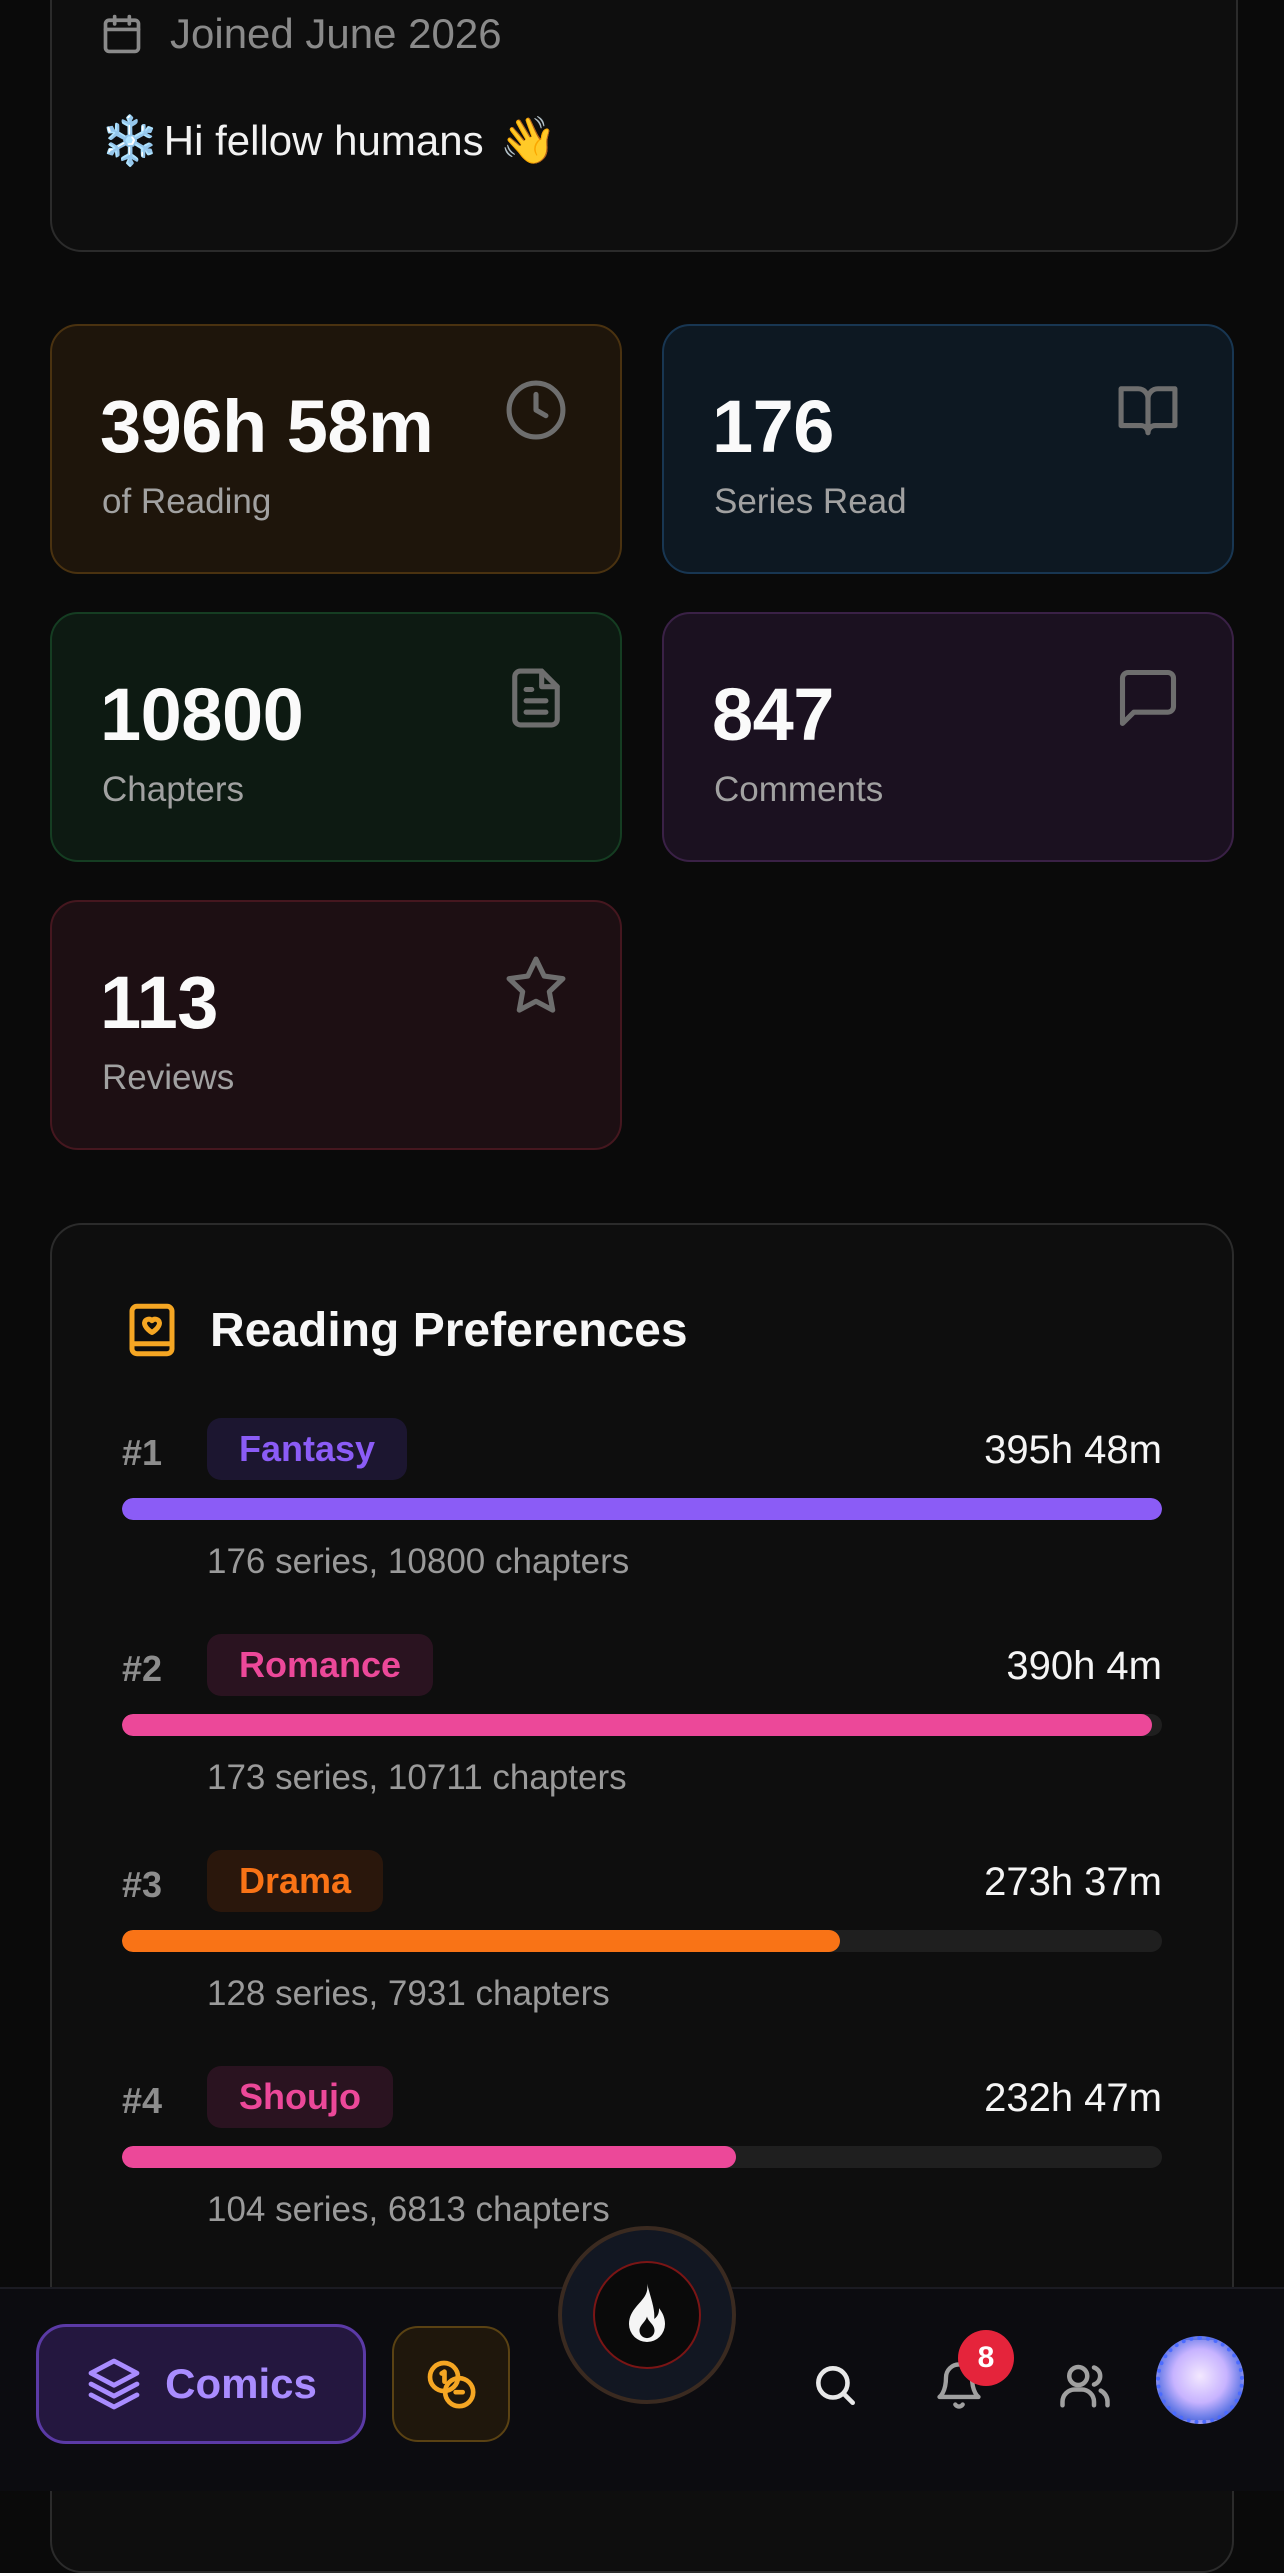 This screenshot has height=2573, width=1284. What do you see at coordinates (948, 449) in the screenshot?
I see `stat-card-series-read: 176 Series Read` at bounding box center [948, 449].